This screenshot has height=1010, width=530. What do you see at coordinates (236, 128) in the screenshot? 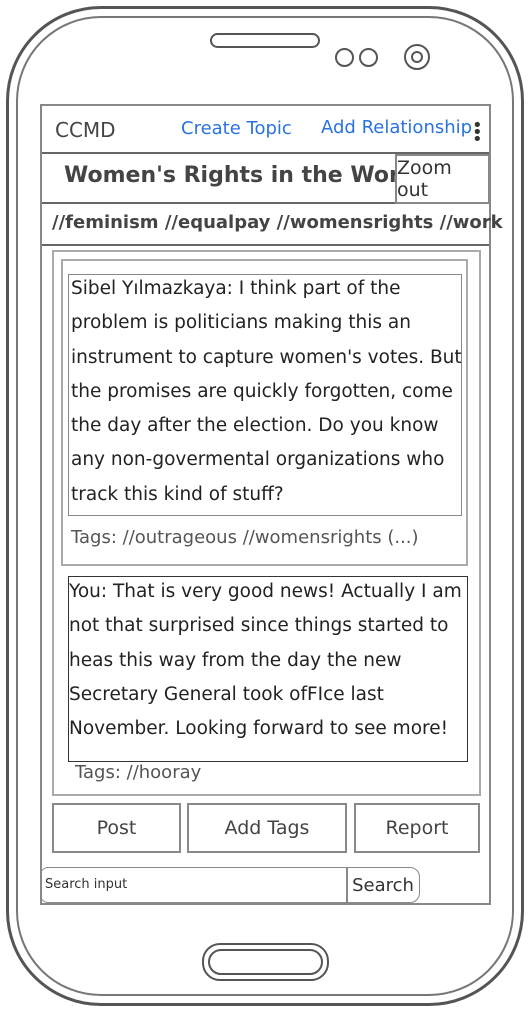
I see `create-topic-link: Create Topic` at bounding box center [236, 128].